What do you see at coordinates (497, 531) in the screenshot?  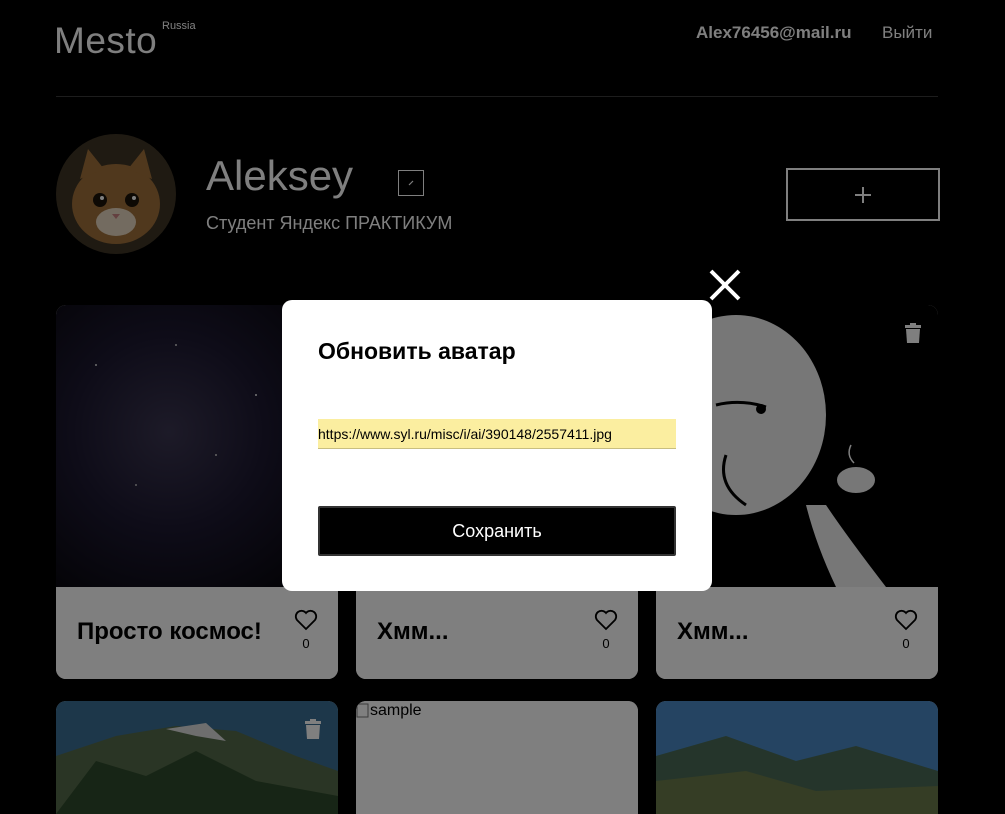 I see `save-button: Сохранить` at bounding box center [497, 531].